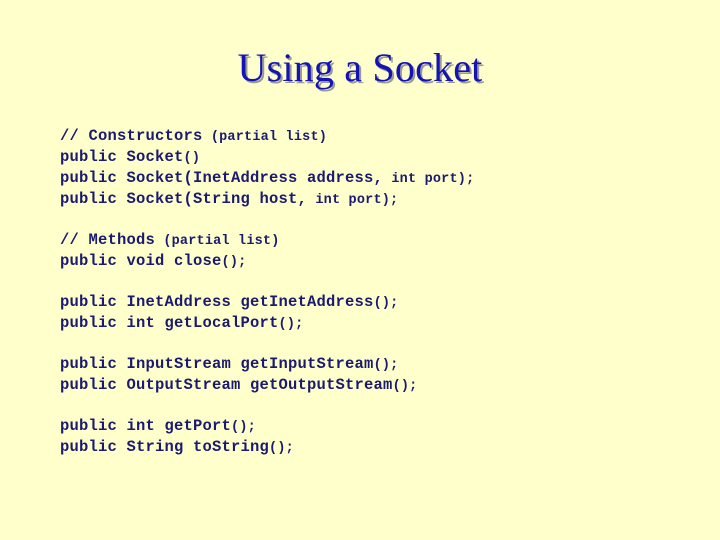  I want to click on code-segment-primary: // Methods, so click(108, 240).